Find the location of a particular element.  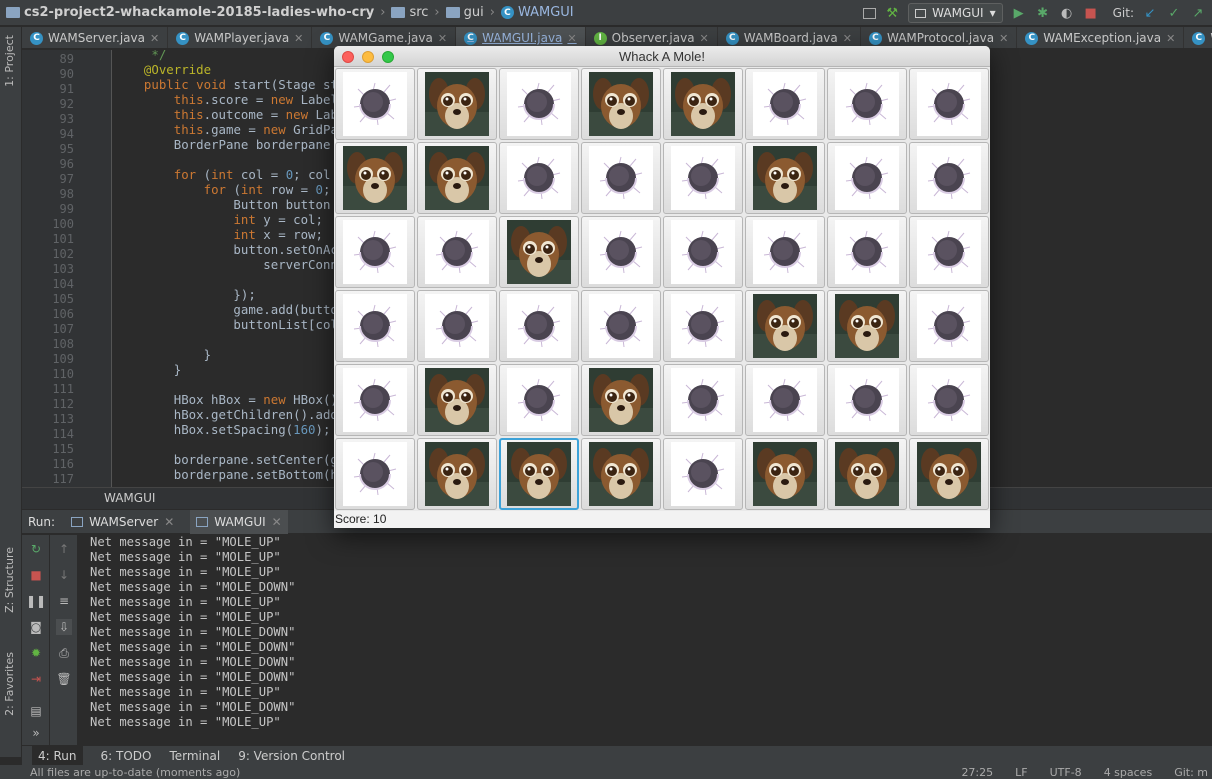

indent-setting: 4 spaces is located at coordinates (1128, 772).